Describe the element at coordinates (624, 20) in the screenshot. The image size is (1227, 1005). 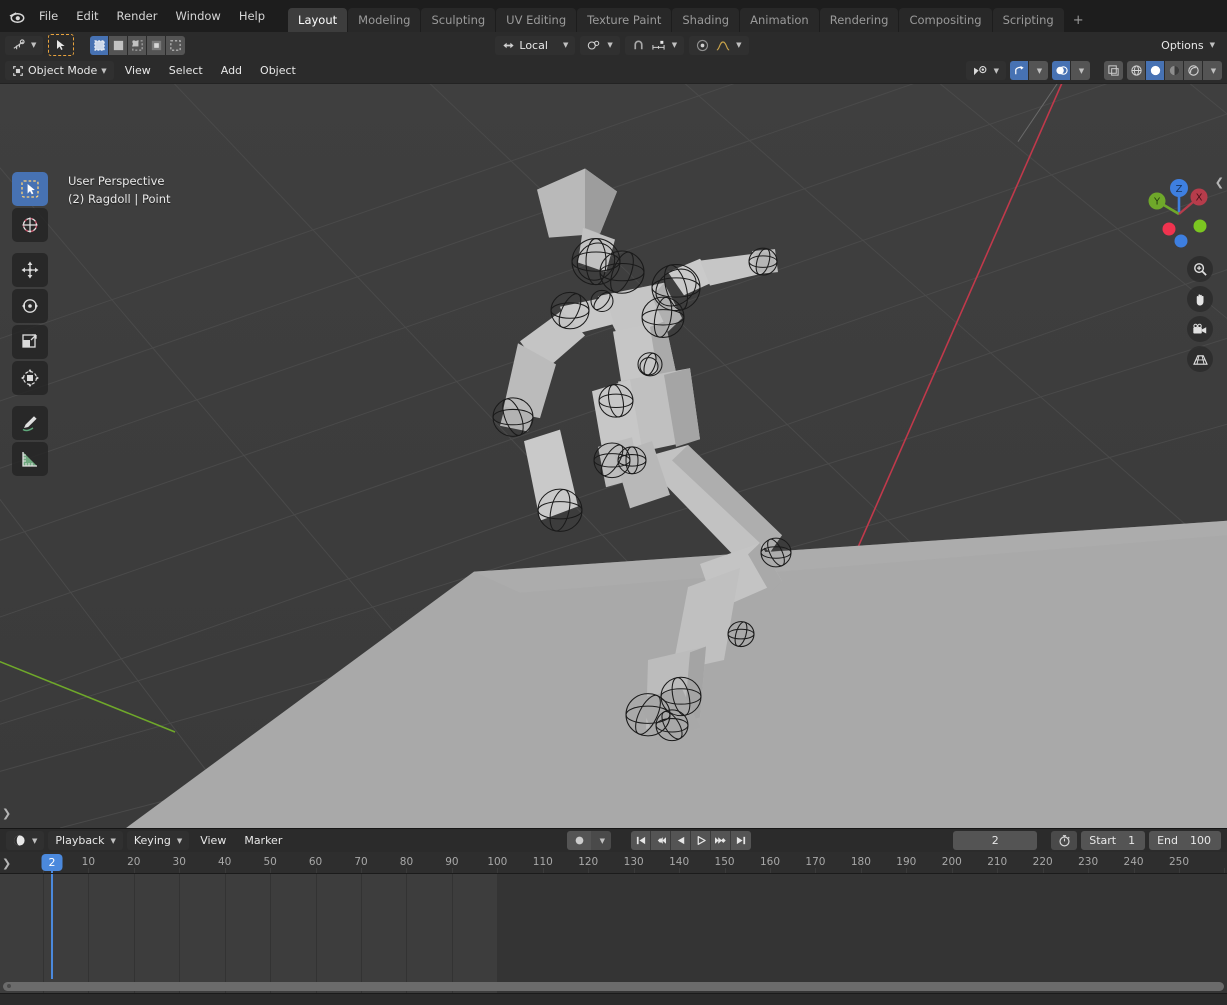
I see `tab-texture-paint: Texture Paint` at that location.